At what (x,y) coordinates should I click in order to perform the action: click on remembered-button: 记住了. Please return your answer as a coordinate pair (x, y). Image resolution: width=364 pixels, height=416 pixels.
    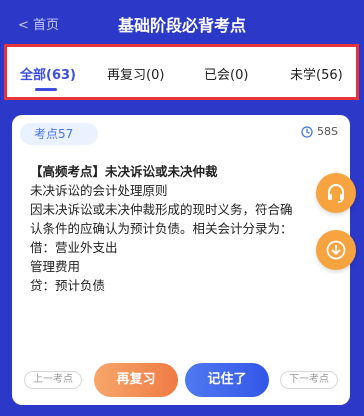
    Looking at the image, I should click on (227, 380).